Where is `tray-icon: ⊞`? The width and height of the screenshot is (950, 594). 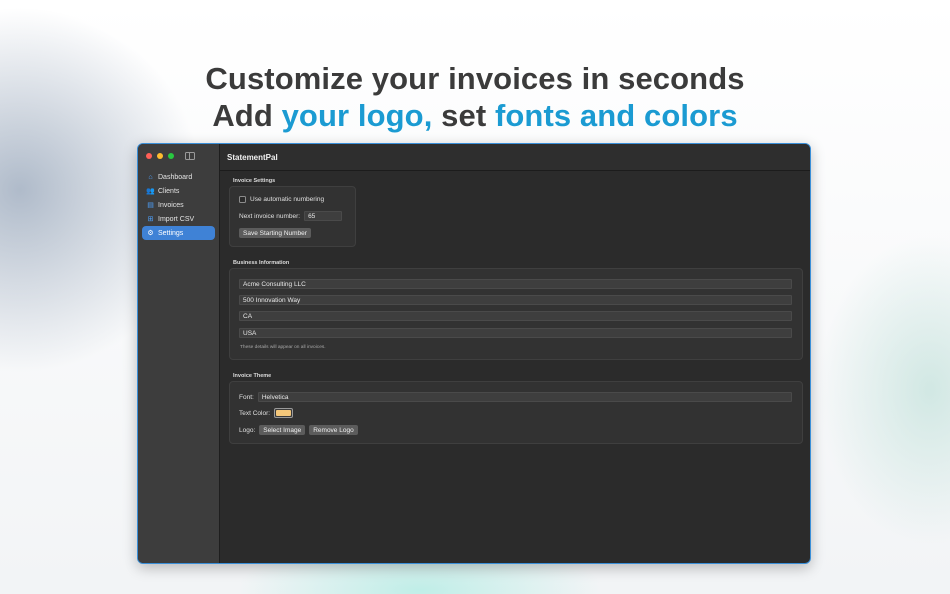 tray-icon: ⊞ is located at coordinates (150, 219).